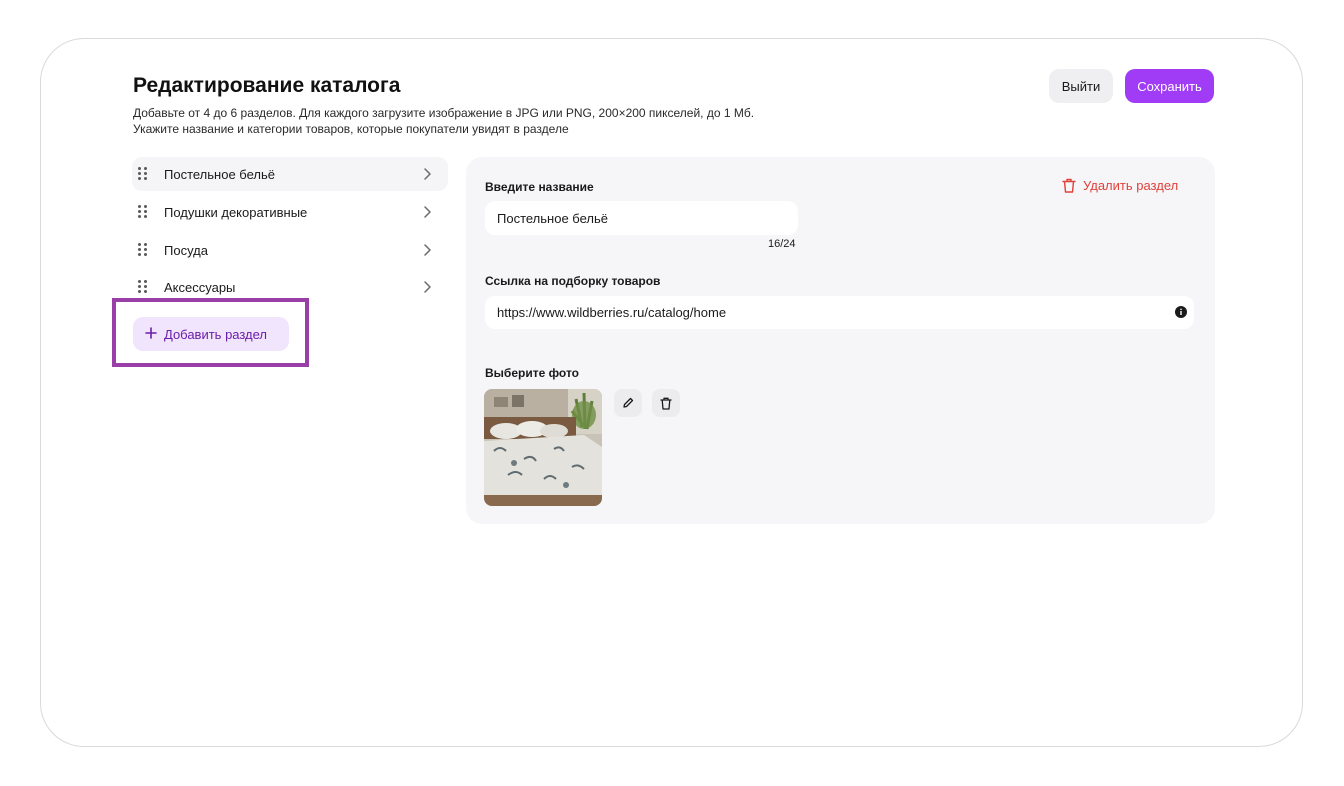 This screenshot has width=1344, height=786. I want to click on sidebar-item-bedding: Постельное бельё, so click(290, 174).